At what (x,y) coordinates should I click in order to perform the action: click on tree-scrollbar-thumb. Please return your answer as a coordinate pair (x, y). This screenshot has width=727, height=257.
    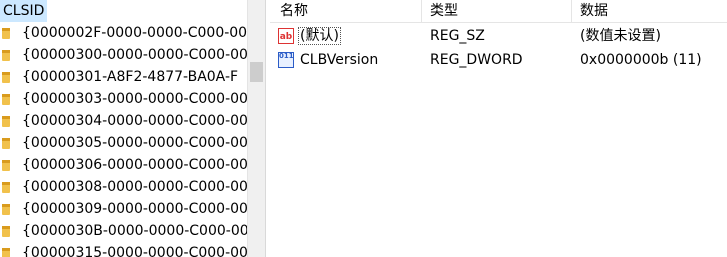
    Looking at the image, I should click on (256, 72).